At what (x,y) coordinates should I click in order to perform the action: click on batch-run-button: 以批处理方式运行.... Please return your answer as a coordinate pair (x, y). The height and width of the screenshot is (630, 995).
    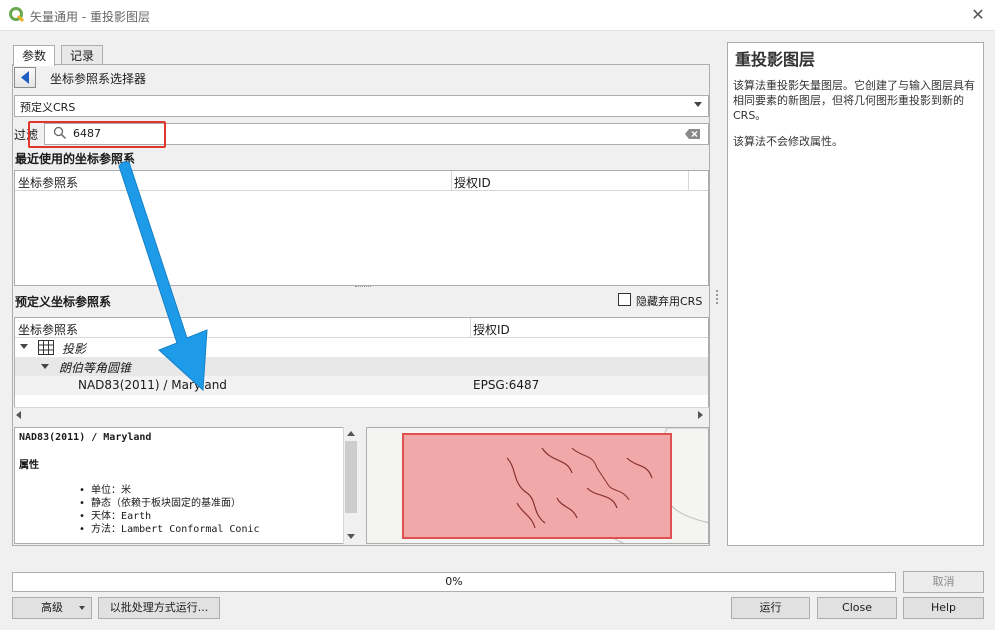
    Looking at the image, I should click on (159, 608).